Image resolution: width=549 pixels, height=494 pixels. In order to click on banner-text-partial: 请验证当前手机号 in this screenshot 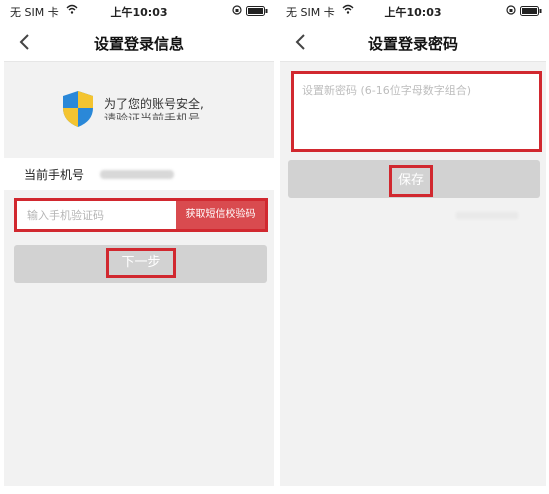, I will do `click(152, 116)`.